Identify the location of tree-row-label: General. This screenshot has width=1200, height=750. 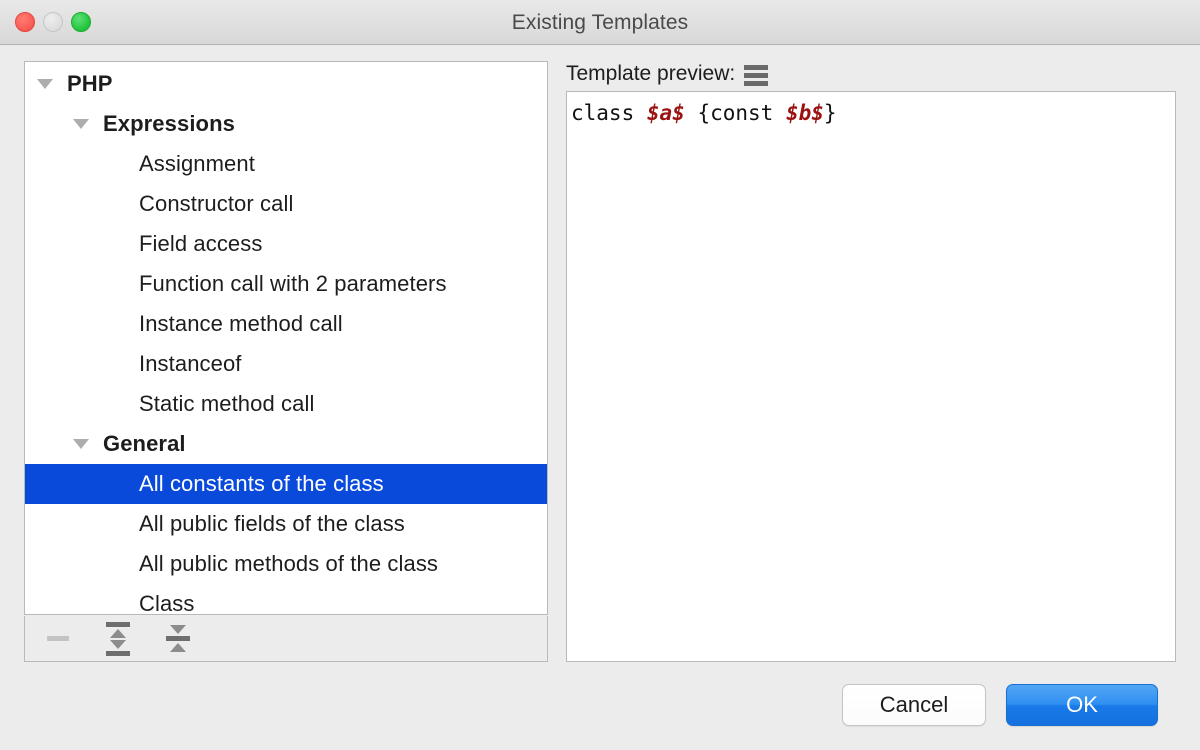
(144, 443).